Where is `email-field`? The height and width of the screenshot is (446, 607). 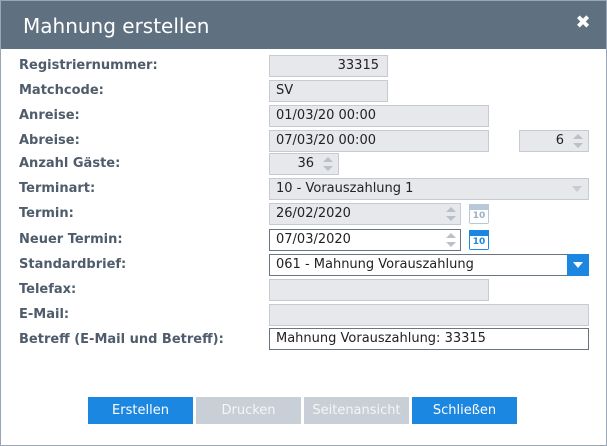 email-field is located at coordinates (429, 315).